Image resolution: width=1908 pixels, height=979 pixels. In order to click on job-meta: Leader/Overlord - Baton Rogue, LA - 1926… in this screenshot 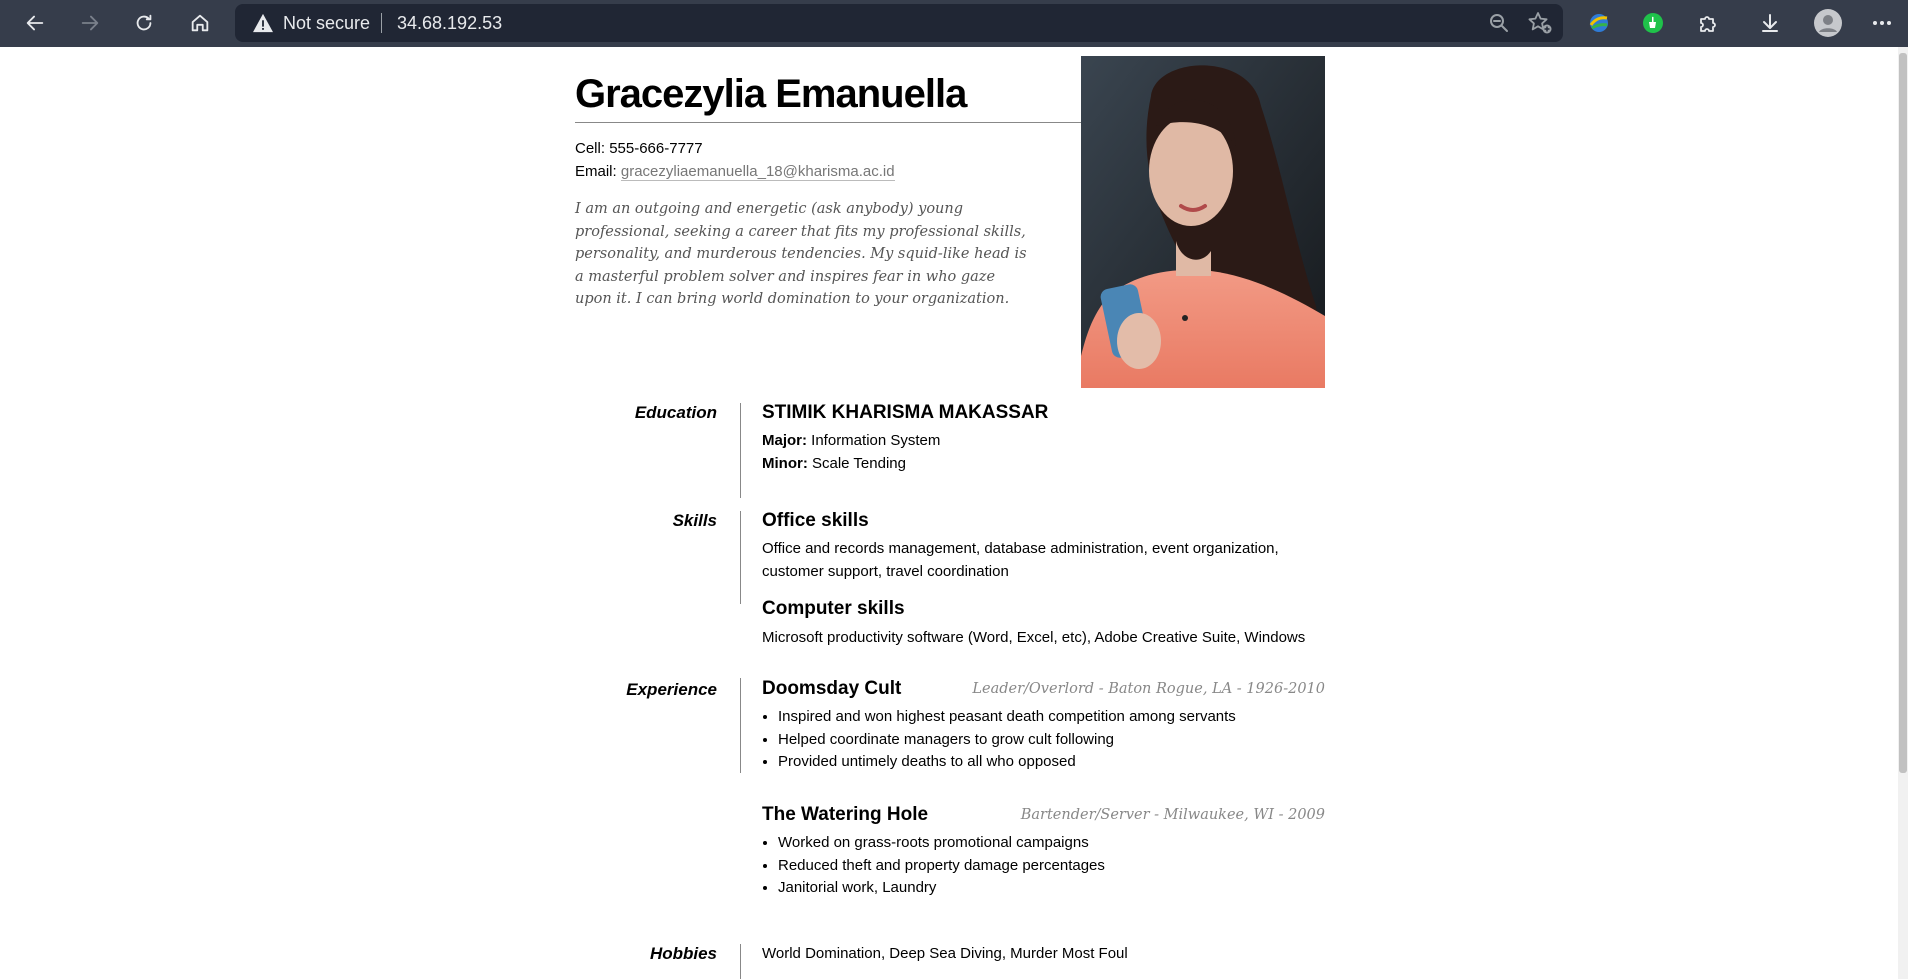, I will do `click(1148, 689)`.